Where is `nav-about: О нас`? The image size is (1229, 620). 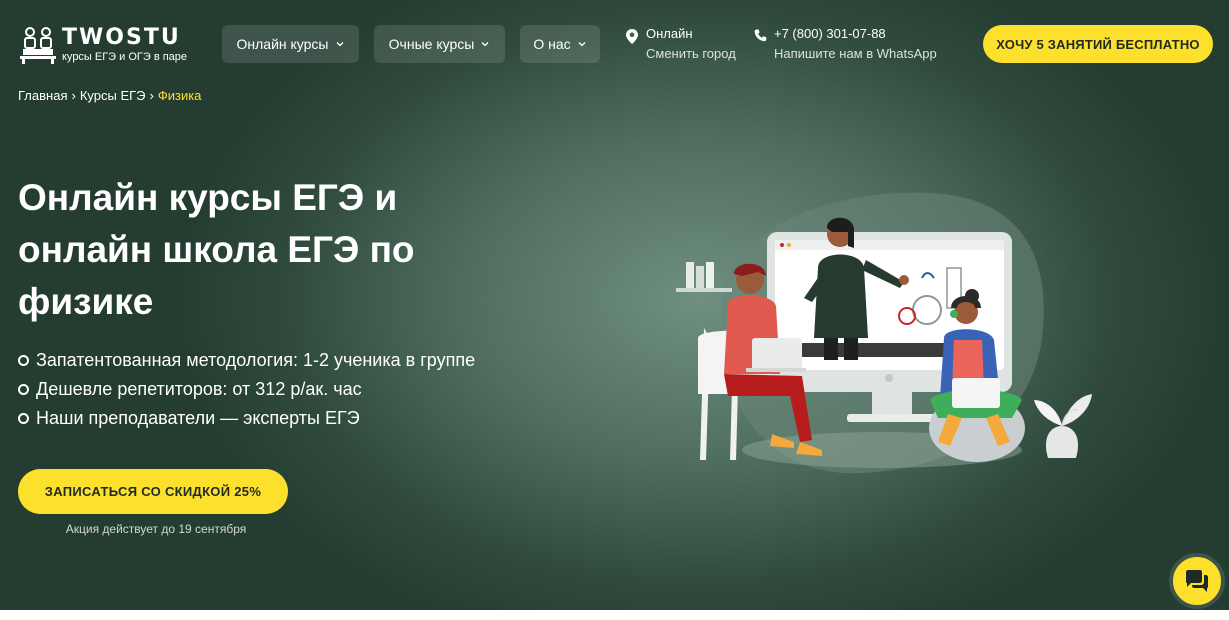
nav-about: О нас is located at coordinates (560, 44).